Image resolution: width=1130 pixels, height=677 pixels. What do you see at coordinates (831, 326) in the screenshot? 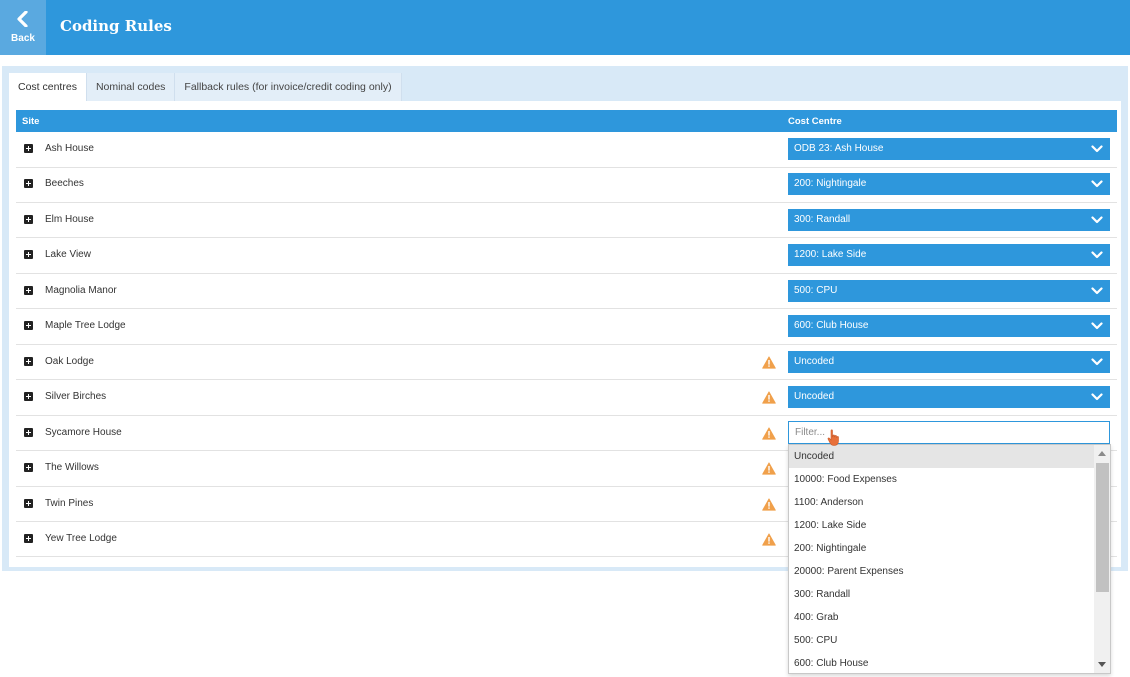
I see `cost-centre-value: 600: Club House` at bounding box center [831, 326].